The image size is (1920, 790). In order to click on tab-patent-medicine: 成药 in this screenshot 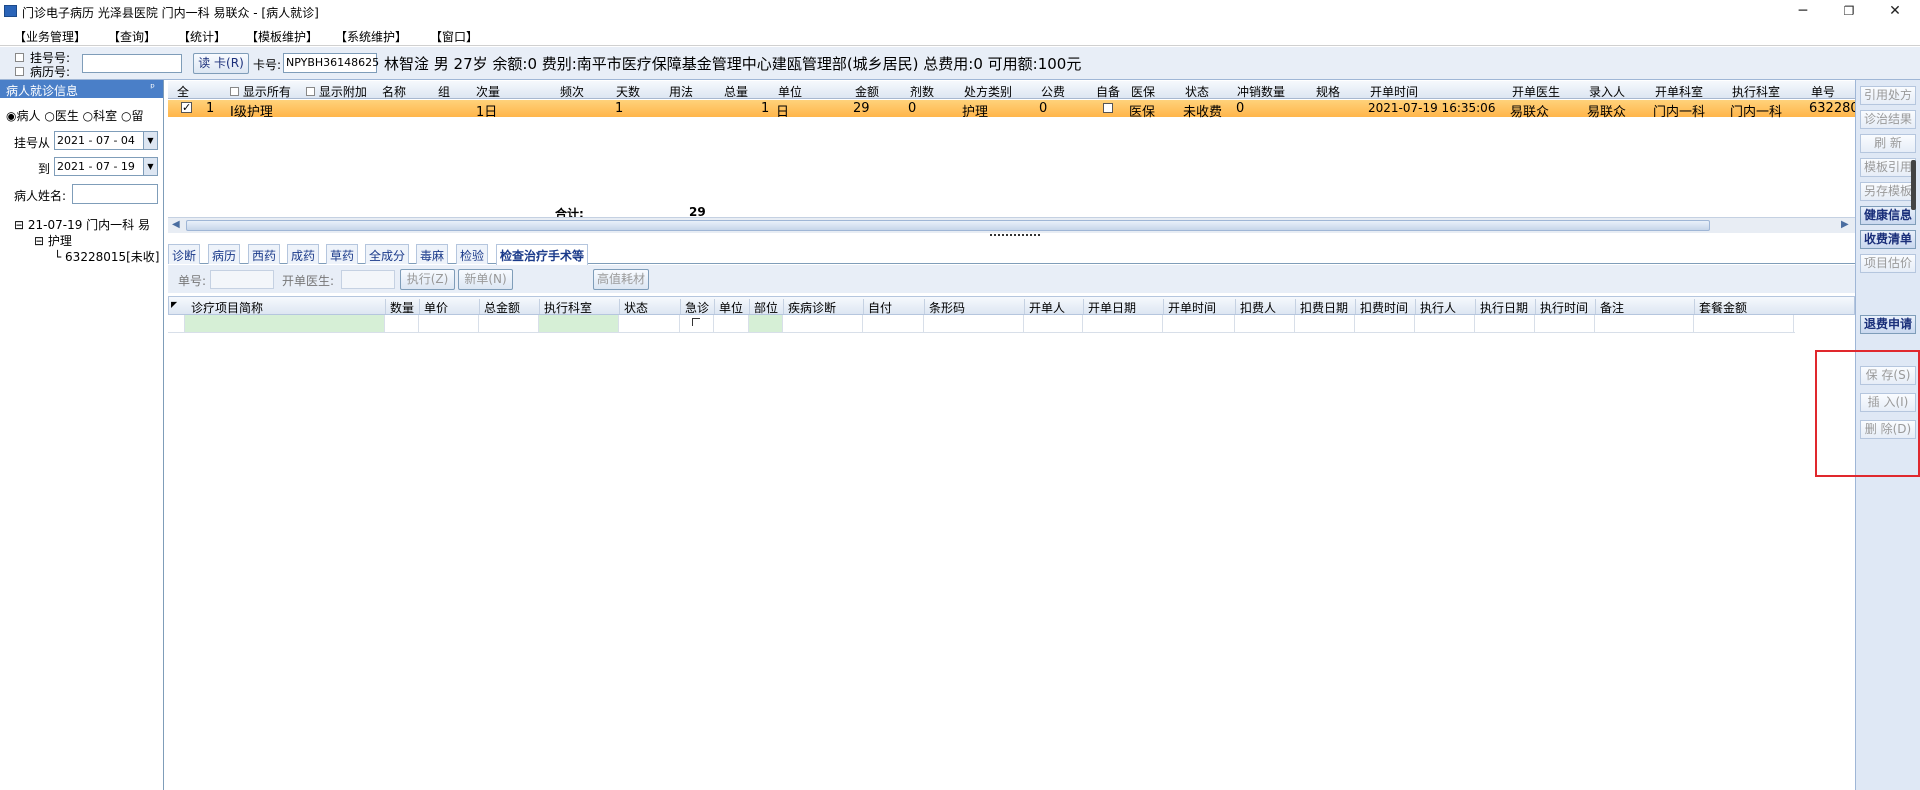, I will do `click(303, 254)`.